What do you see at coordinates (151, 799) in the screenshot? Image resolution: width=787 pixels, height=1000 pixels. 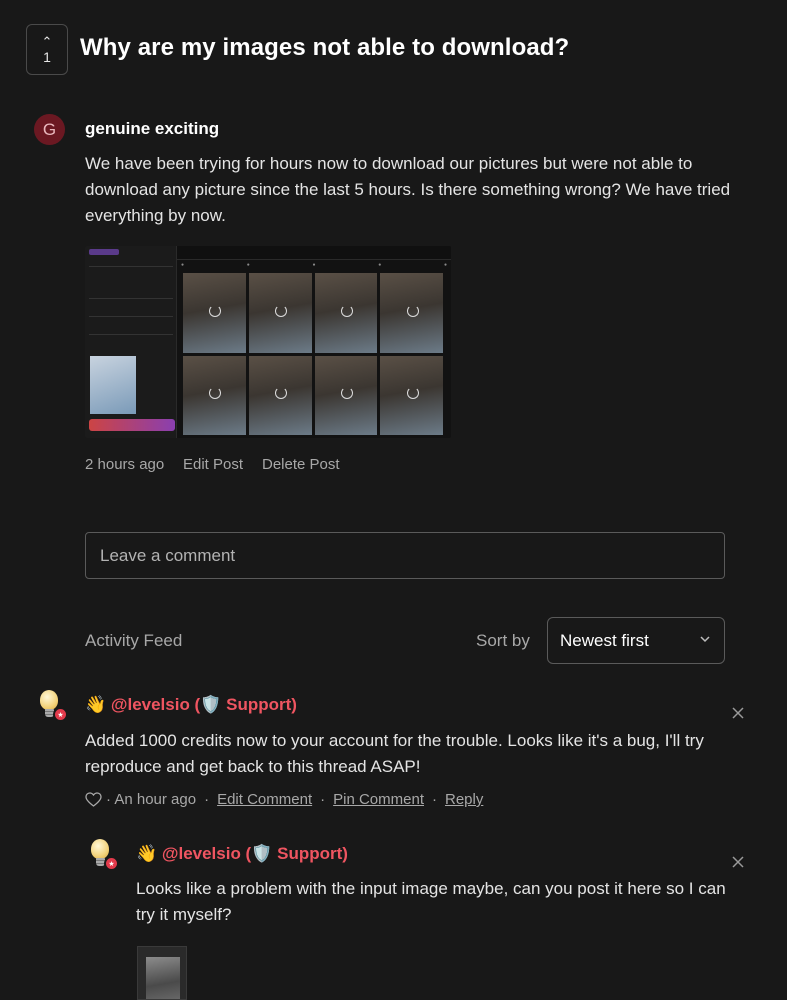 I see `comment-time: · An hour ago` at bounding box center [151, 799].